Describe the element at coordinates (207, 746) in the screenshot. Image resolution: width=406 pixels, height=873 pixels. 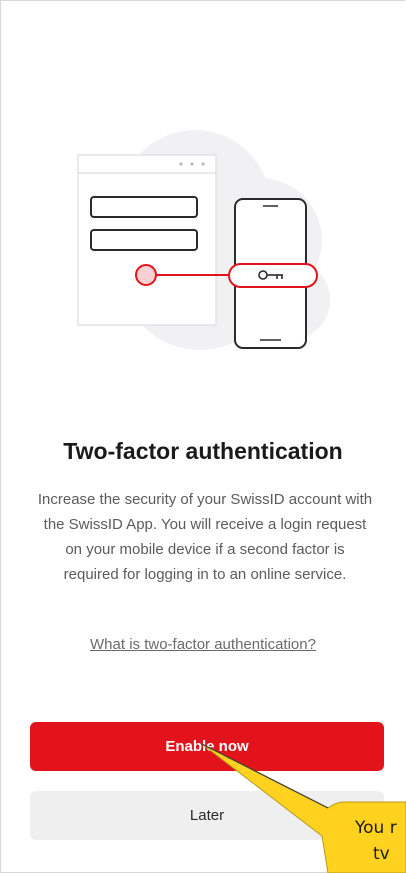
I see `enable-now-button: Enable now` at that location.